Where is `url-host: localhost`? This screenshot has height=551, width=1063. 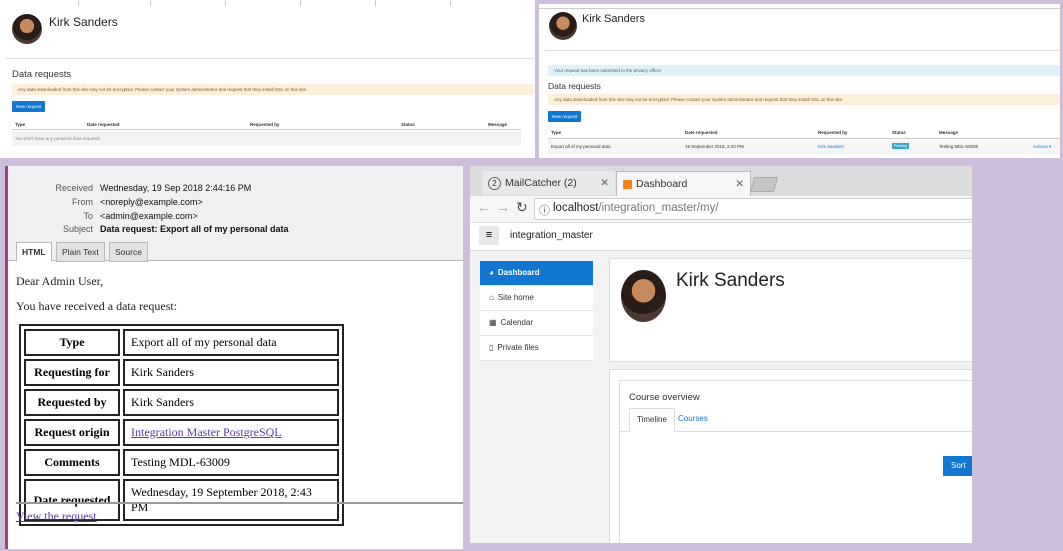 url-host: localhost is located at coordinates (576, 208).